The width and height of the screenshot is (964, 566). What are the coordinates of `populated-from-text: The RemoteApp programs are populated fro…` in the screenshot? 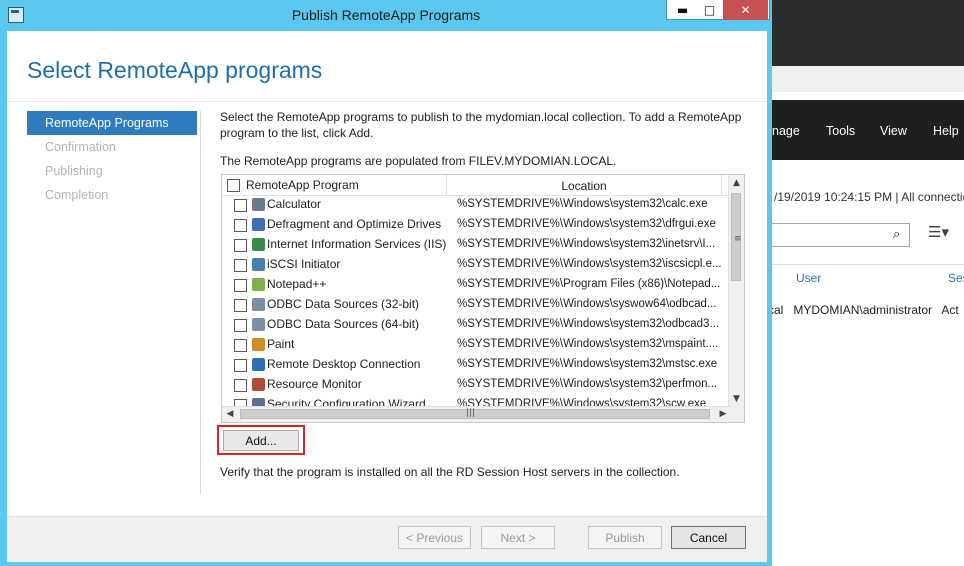 It's located at (418, 161).